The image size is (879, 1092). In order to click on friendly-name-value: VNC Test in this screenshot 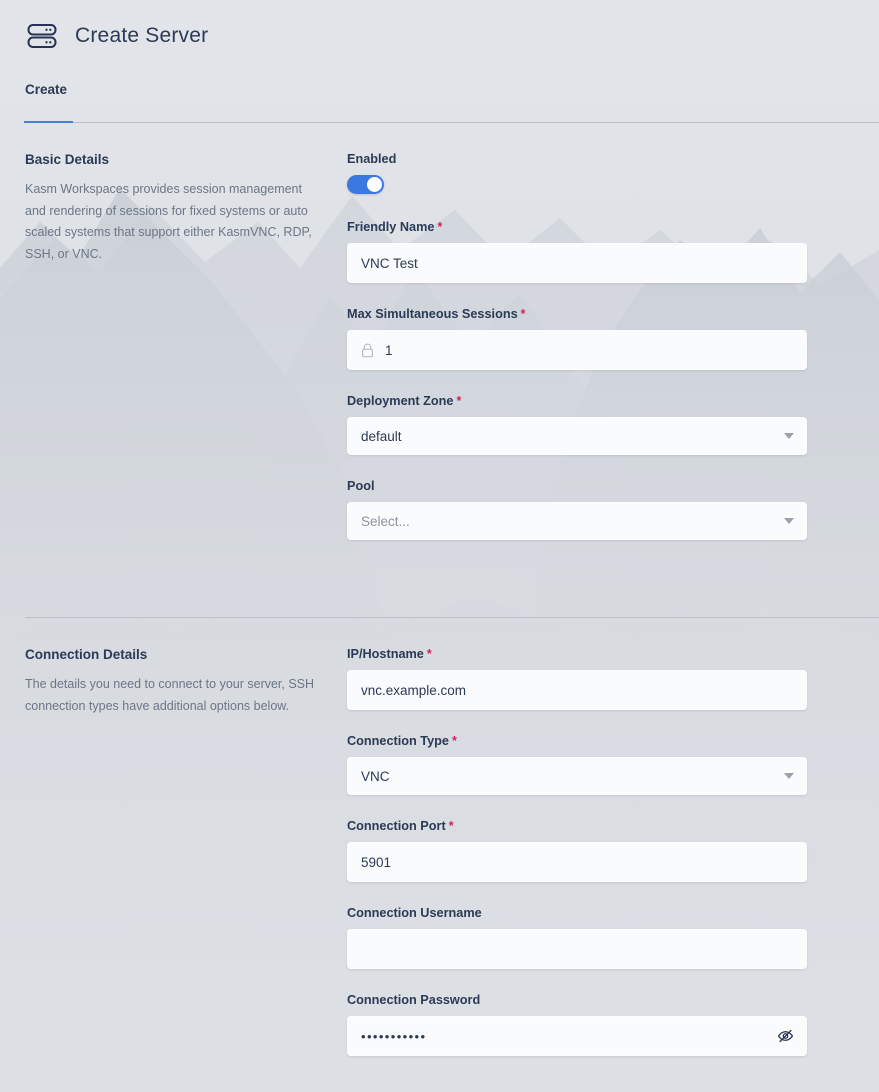, I will do `click(389, 263)`.